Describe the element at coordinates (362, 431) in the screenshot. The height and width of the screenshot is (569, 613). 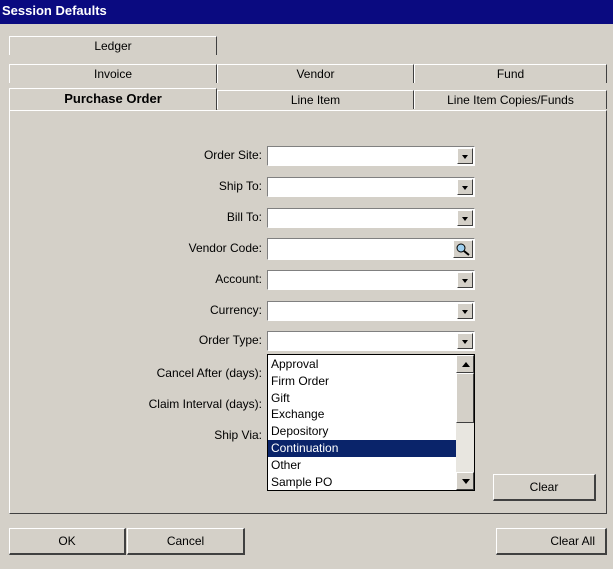
I see `order-type-option: Depository` at that location.